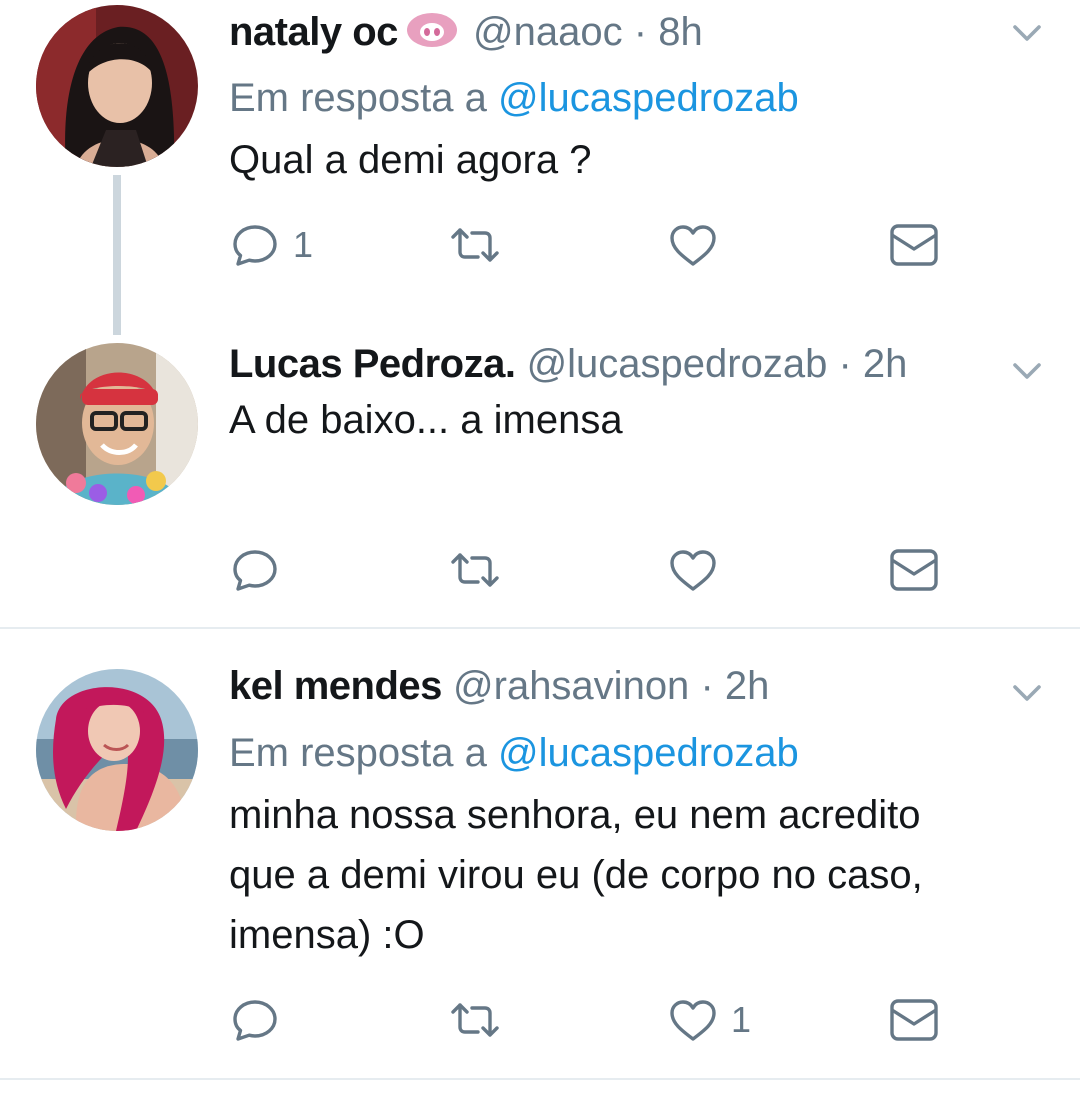 The height and width of the screenshot is (1108, 1080). Describe the element at coordinates (741, 1019) in the screenshot. I see `like-count: 1` at that location.